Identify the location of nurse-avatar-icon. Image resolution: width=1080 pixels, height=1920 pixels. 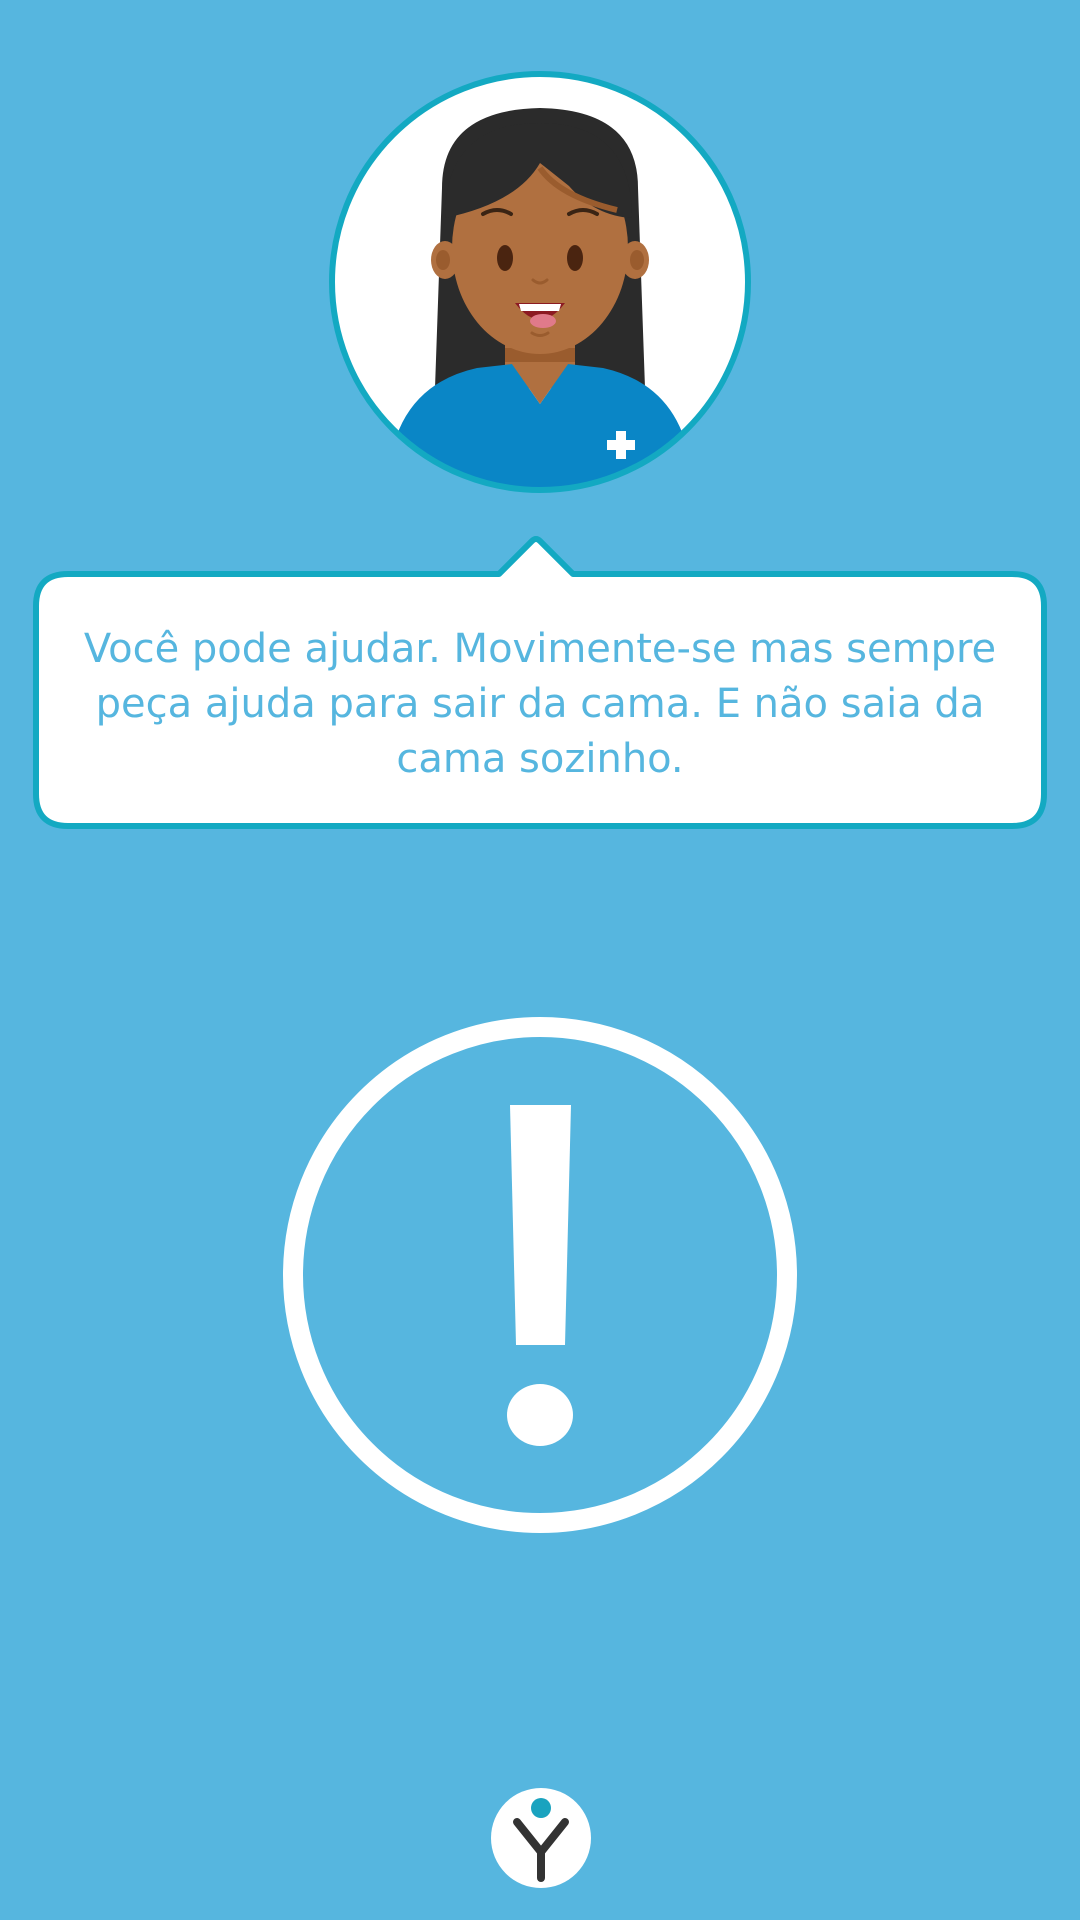
(540, 283).